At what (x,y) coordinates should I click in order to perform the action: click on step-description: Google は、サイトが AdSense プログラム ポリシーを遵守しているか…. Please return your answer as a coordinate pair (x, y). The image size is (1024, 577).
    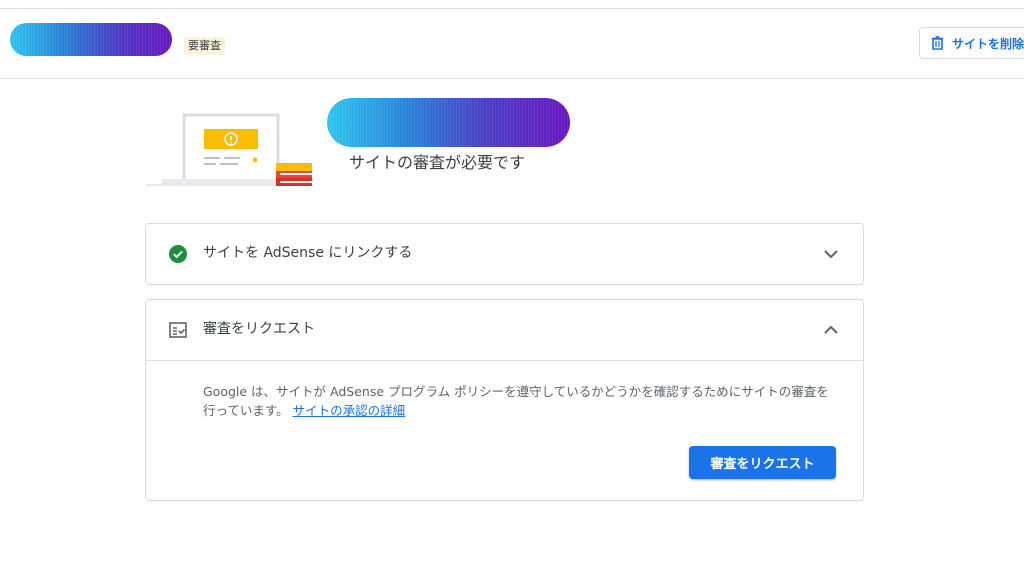
    Looking at the image, I should click on (518, 401).